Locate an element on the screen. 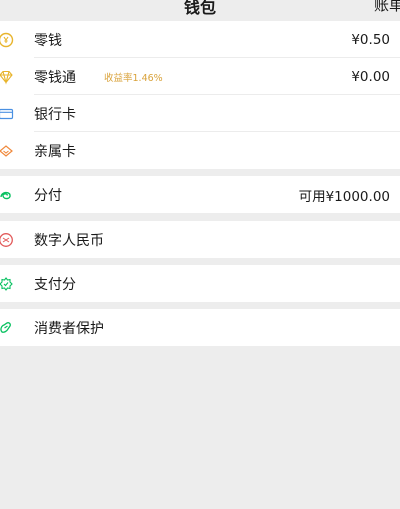  consumer-protection-group: 消费者保护 is located at coordinates (200, 327).